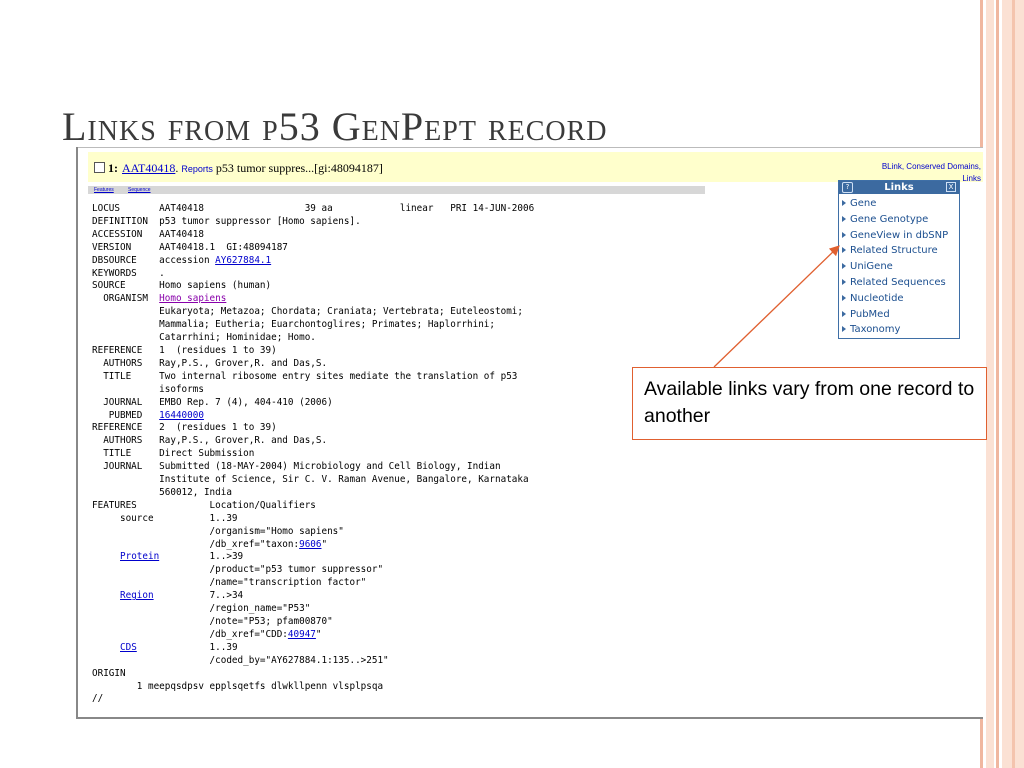  I want to click on links-item-gene-genotype: Gene Genotype, so click(899, 220).